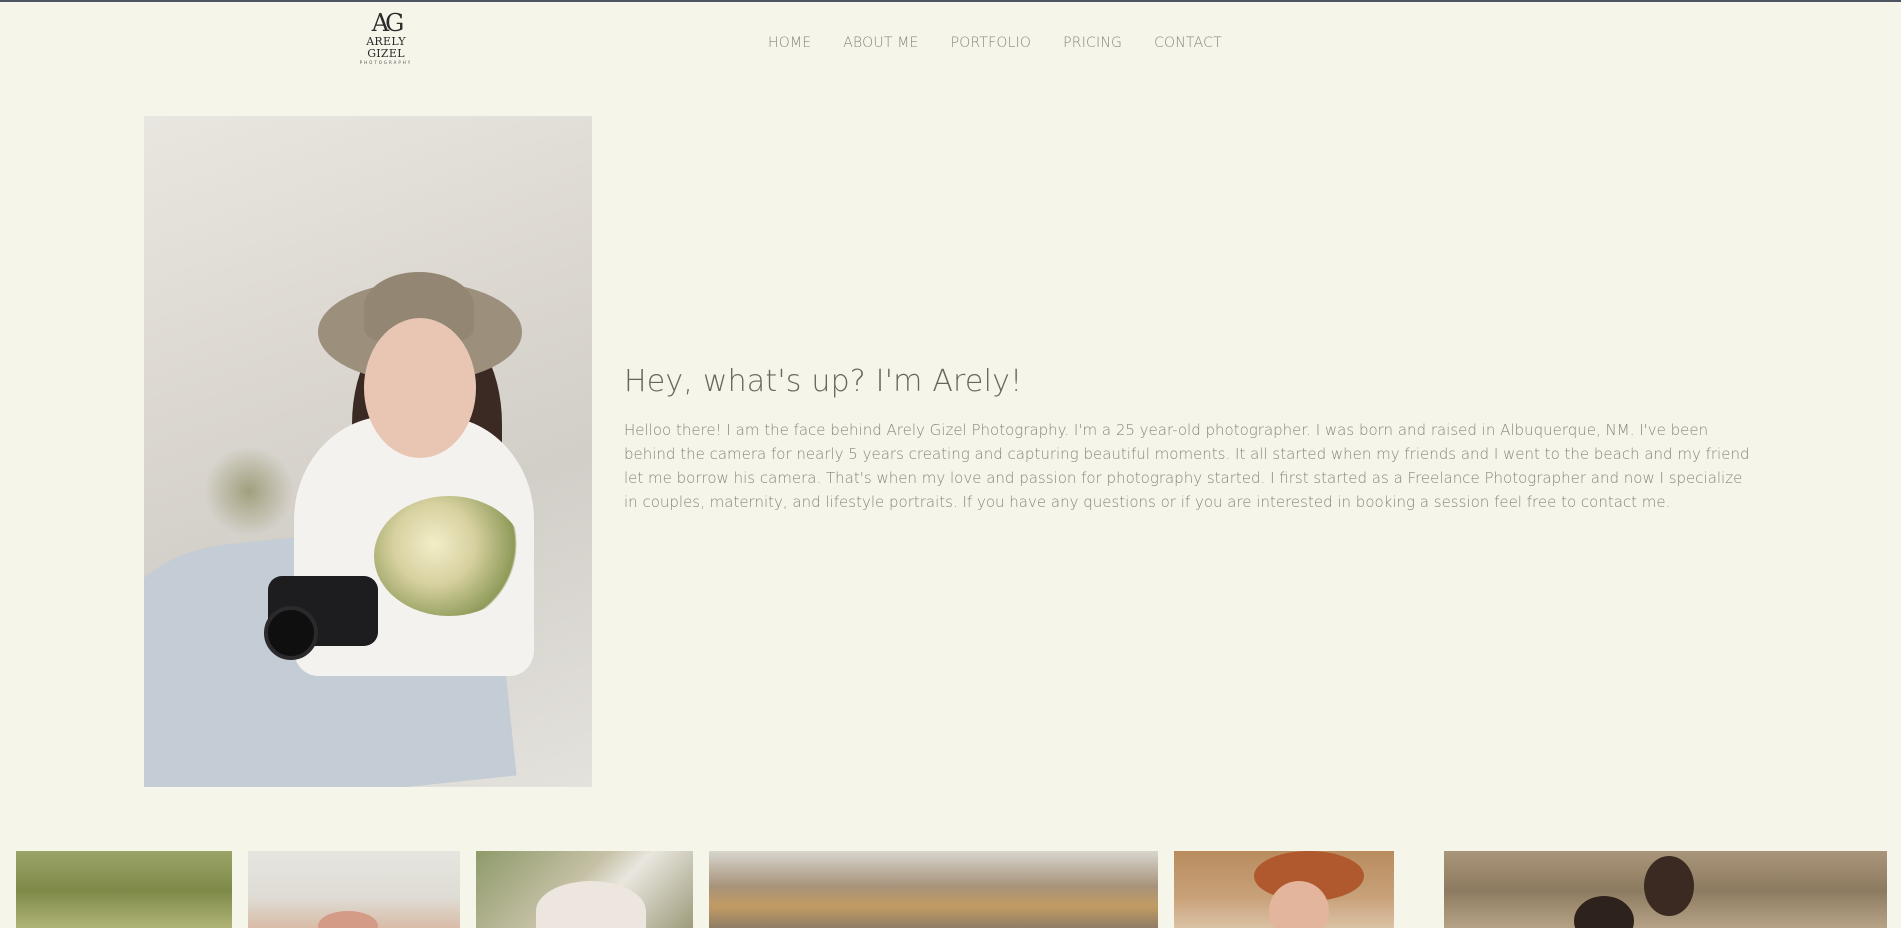  What do you see at coordinates (880, 43) in the screenshot?
I see `nav-about-me: ABOUT ME` at bounding box center [880, 43].